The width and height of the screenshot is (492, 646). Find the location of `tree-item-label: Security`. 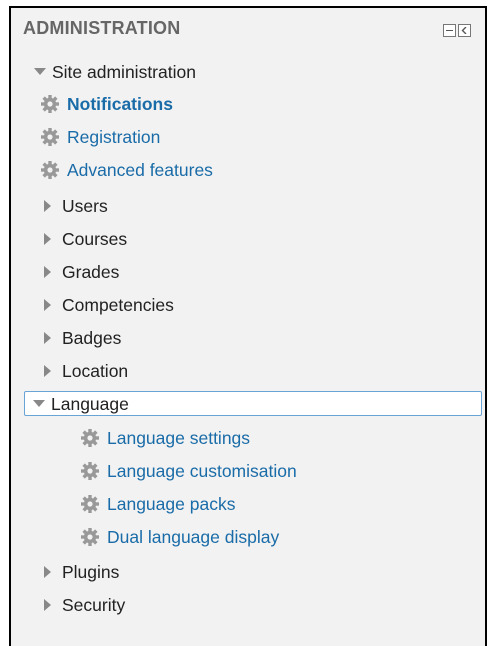

tree-item-label: Security is located at coordinates (94, 604).